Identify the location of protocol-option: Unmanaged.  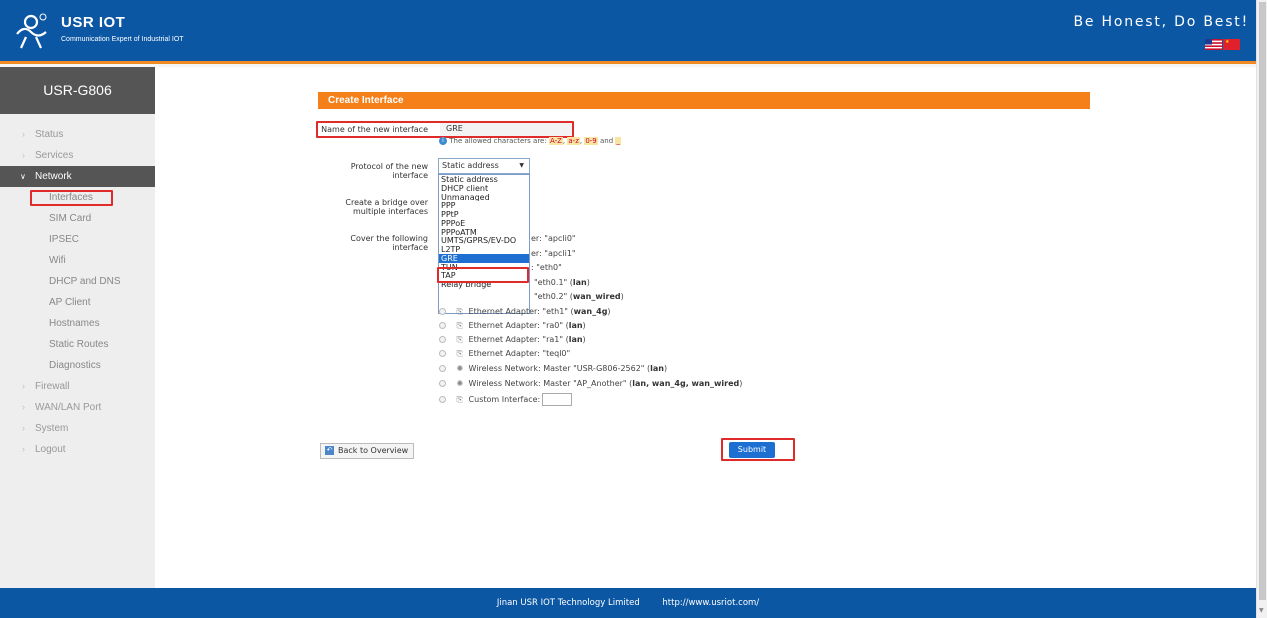
(484, 197).